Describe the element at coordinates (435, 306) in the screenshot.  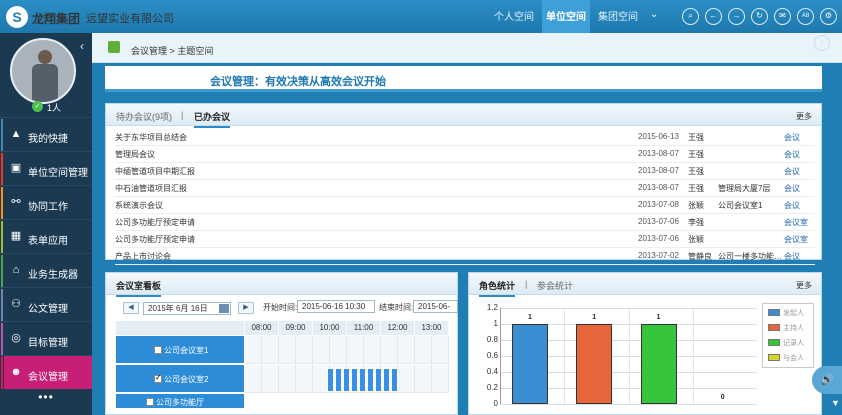
I see `end-time-field: 2015-06-` at that location.